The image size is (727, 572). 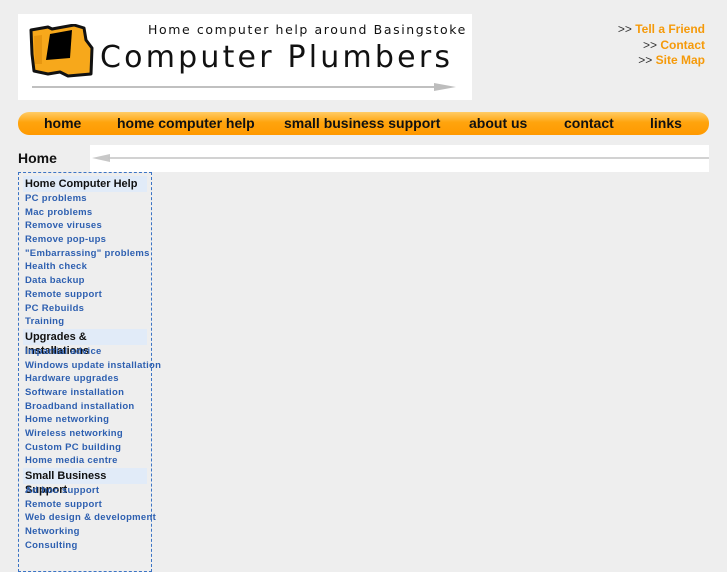 I want to click on sidebar-link: Data backup, so click(x=87, y=281).